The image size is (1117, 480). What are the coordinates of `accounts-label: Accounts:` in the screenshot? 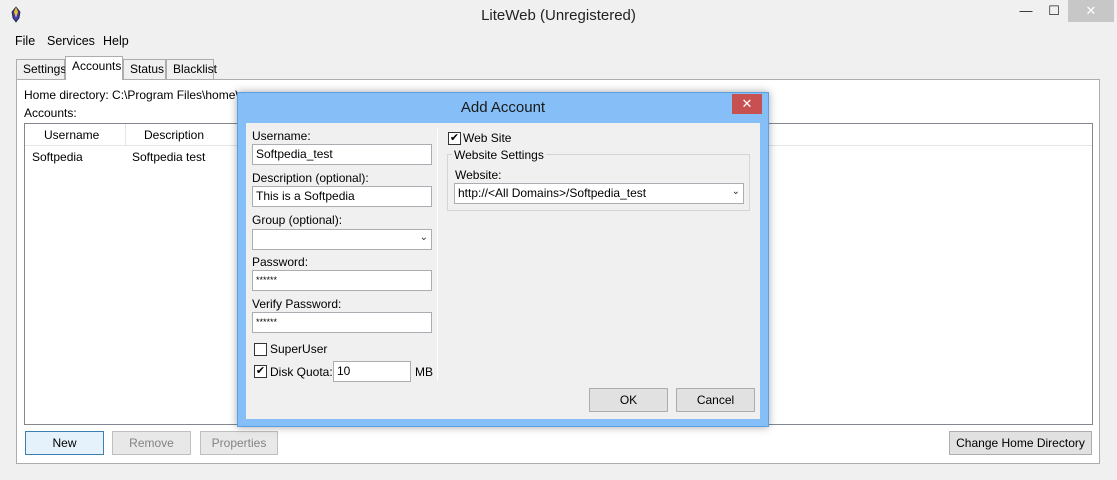 It's located at (50, 113).